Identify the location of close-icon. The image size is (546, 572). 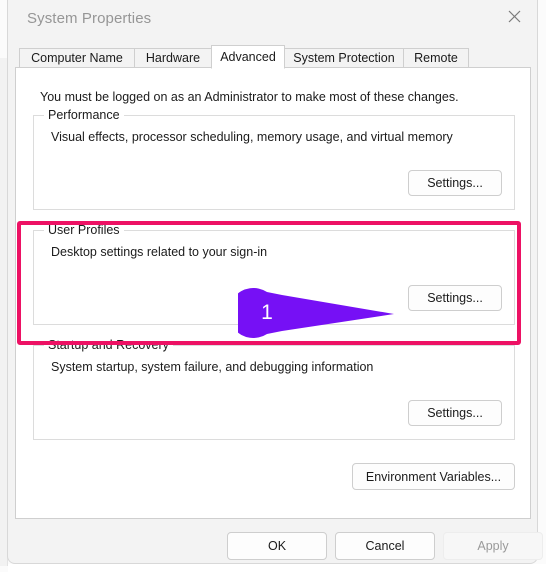
(514, 16).